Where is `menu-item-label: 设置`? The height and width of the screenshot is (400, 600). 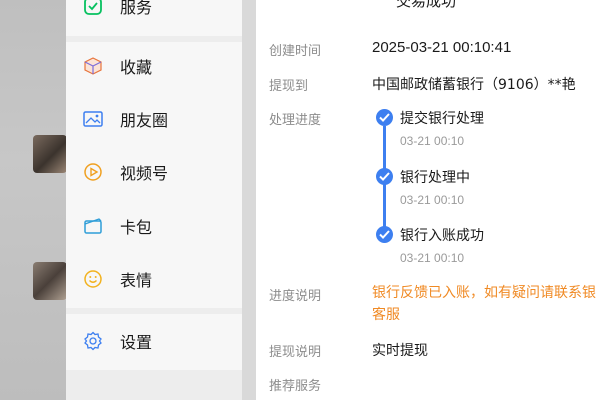 menu-item-label: 设置 is located at coordinates (136, 342).